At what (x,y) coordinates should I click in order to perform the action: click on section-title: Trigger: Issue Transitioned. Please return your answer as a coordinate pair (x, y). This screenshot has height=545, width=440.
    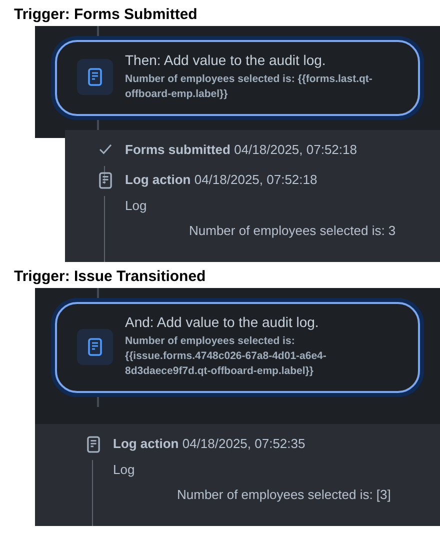
    Looking at the image, I should click on (110, 277).